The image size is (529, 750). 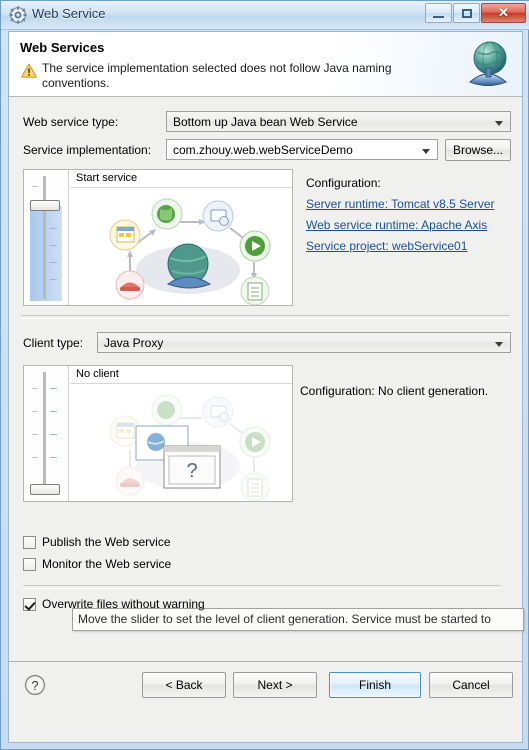 What do you see at coordinates (181, 375) in the screenshot?
I see `client-stage-title-bar: No client` at bounding box center [181, 375].